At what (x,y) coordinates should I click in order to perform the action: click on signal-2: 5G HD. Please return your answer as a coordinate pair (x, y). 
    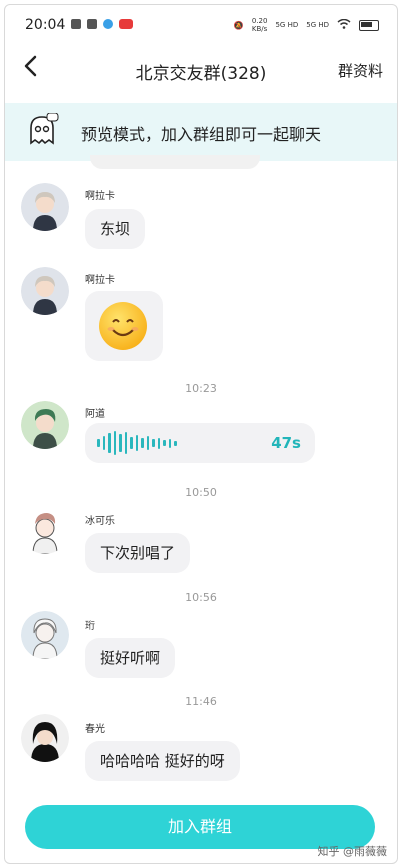
    Looking at the image, I should click on (317, 25).